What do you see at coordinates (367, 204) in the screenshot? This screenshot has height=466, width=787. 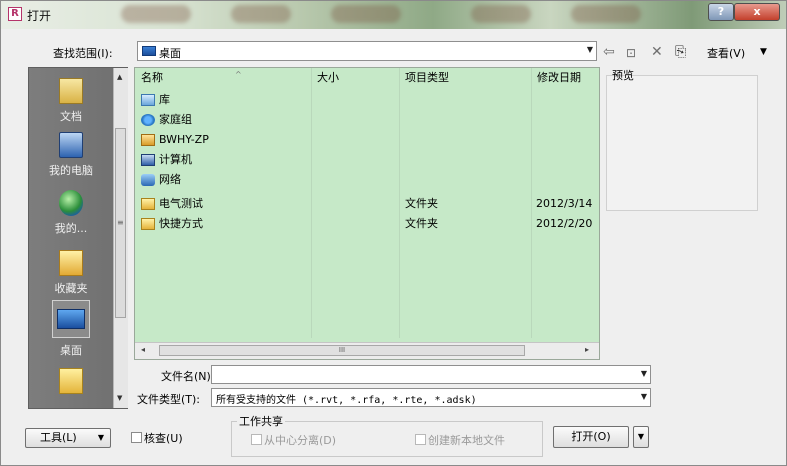 I see `list-item: 电气测试 文件夹 2012/3/14` at bounding box center [367, 204].